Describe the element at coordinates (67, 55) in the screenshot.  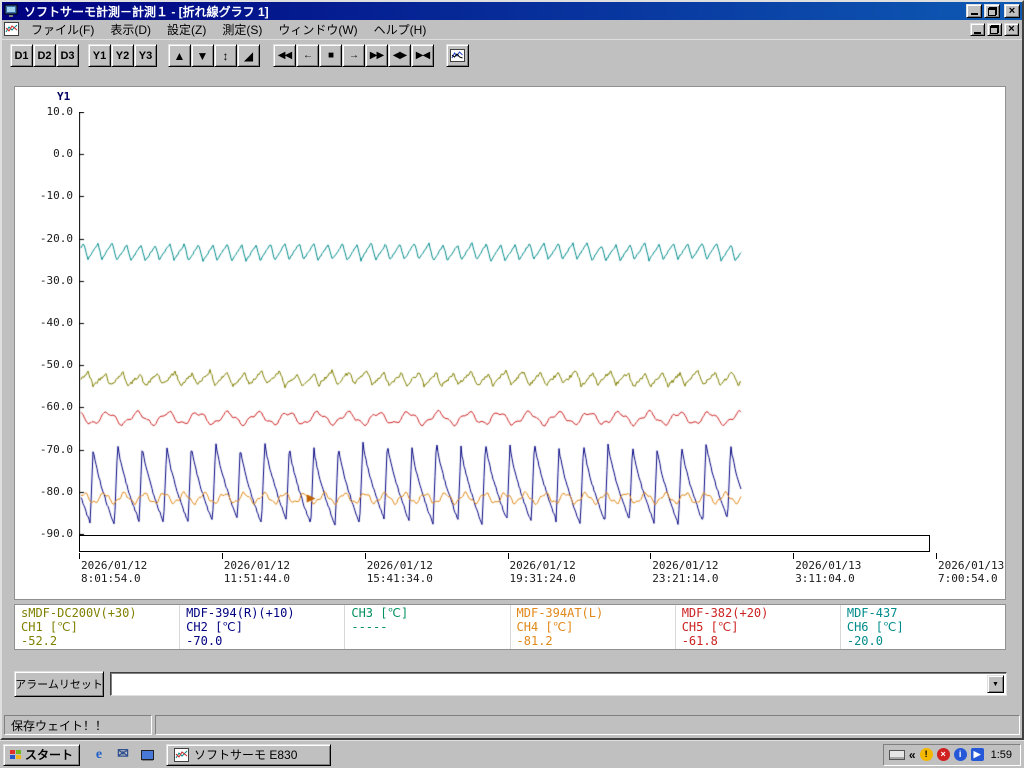
I see `d3-button: D3` at that location.